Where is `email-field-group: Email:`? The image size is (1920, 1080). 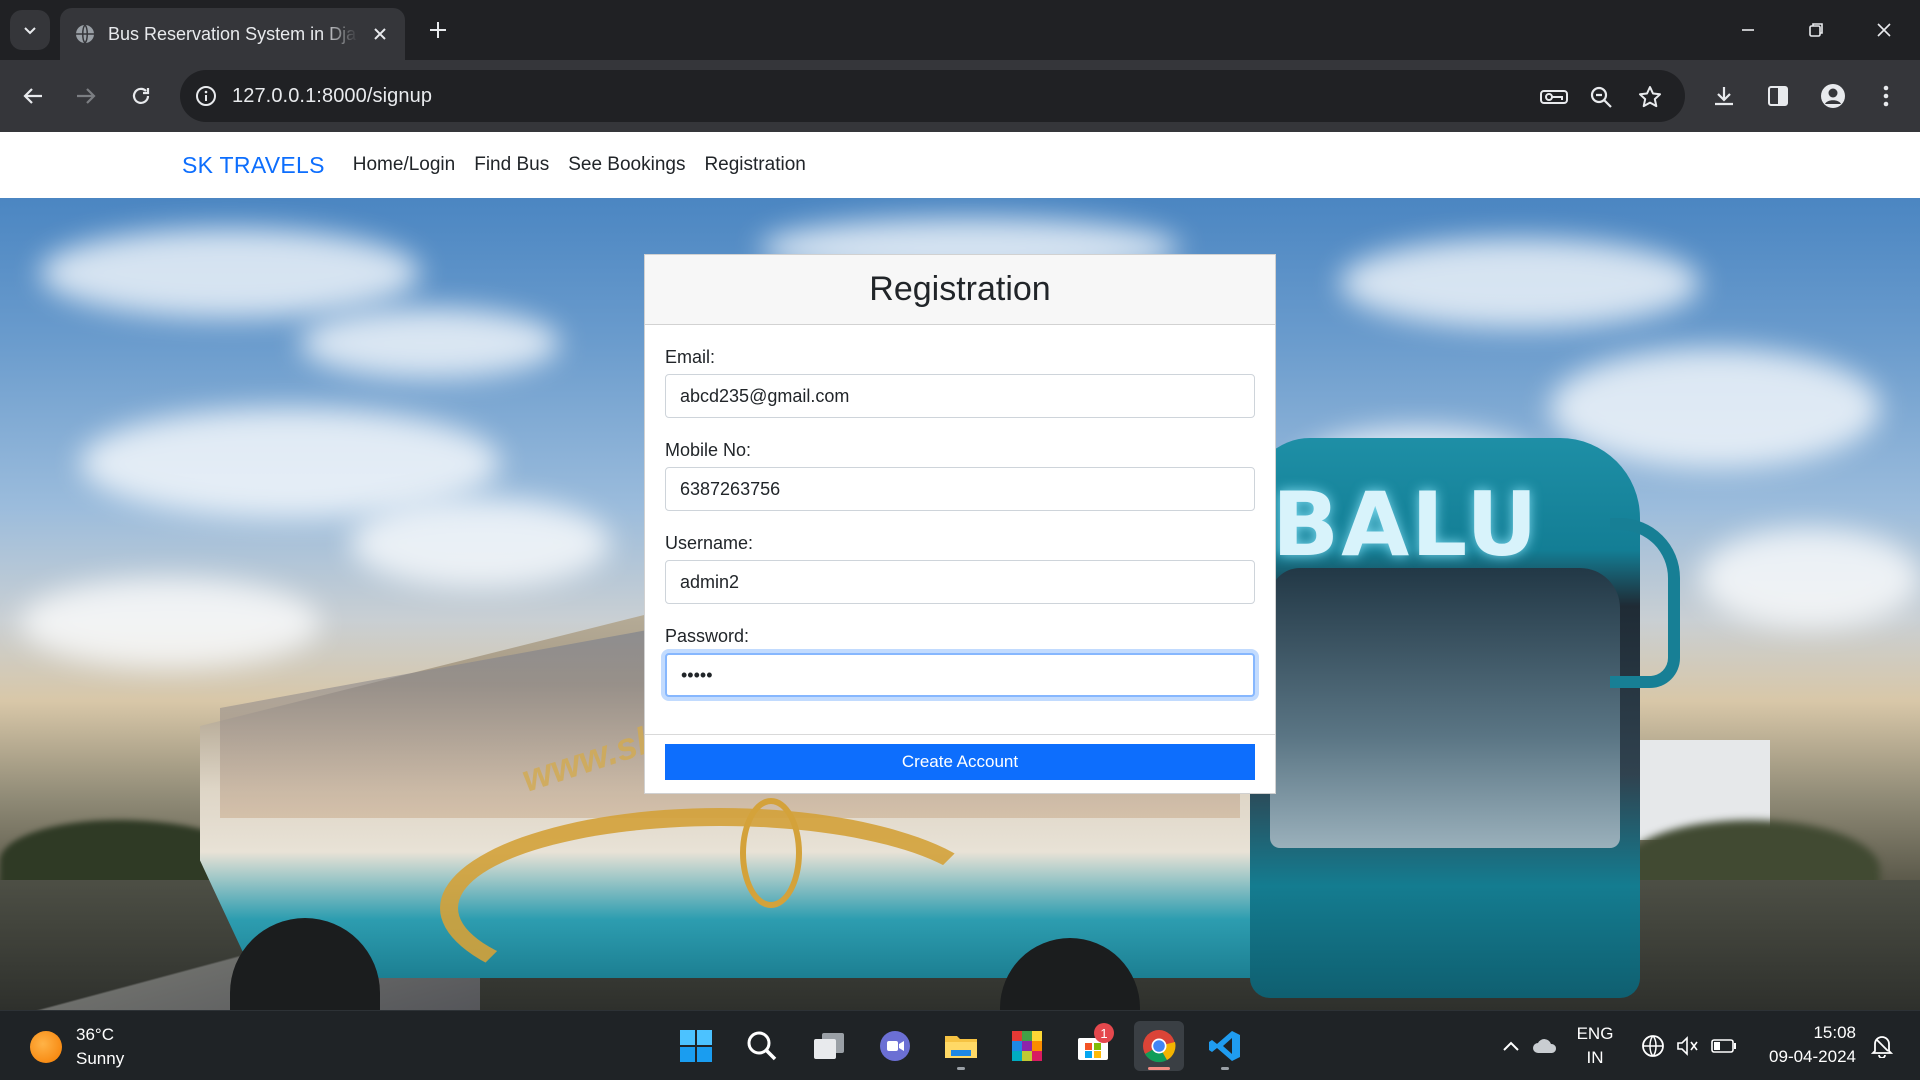
email-field-group: Email: is located at coordinates (960, 382).